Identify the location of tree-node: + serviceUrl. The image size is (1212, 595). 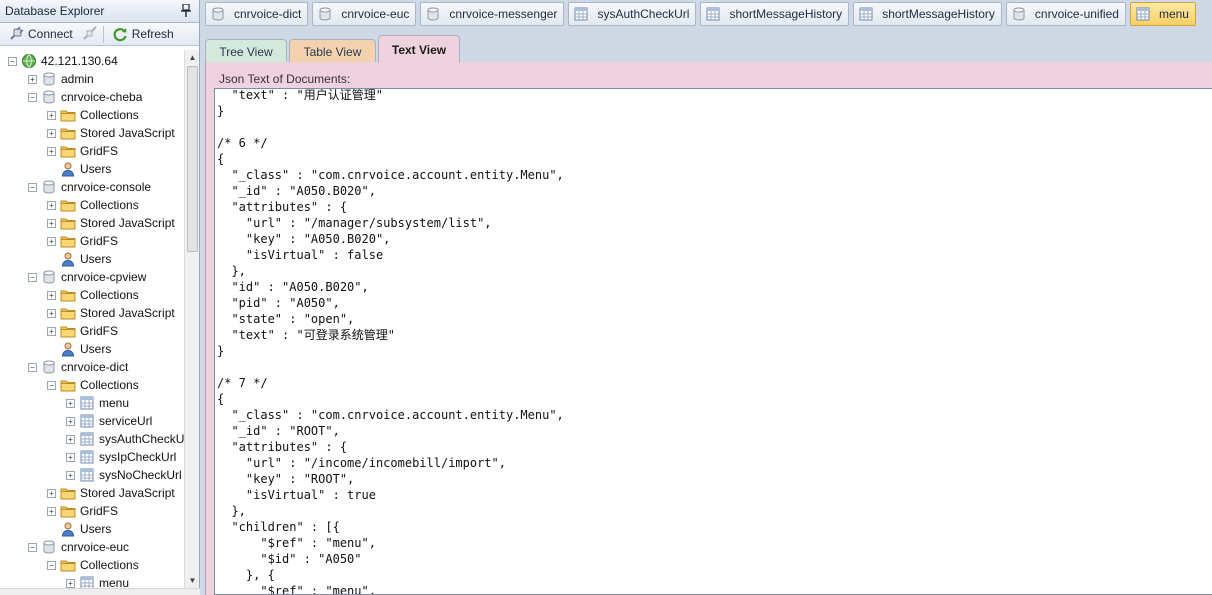
(109, 421).